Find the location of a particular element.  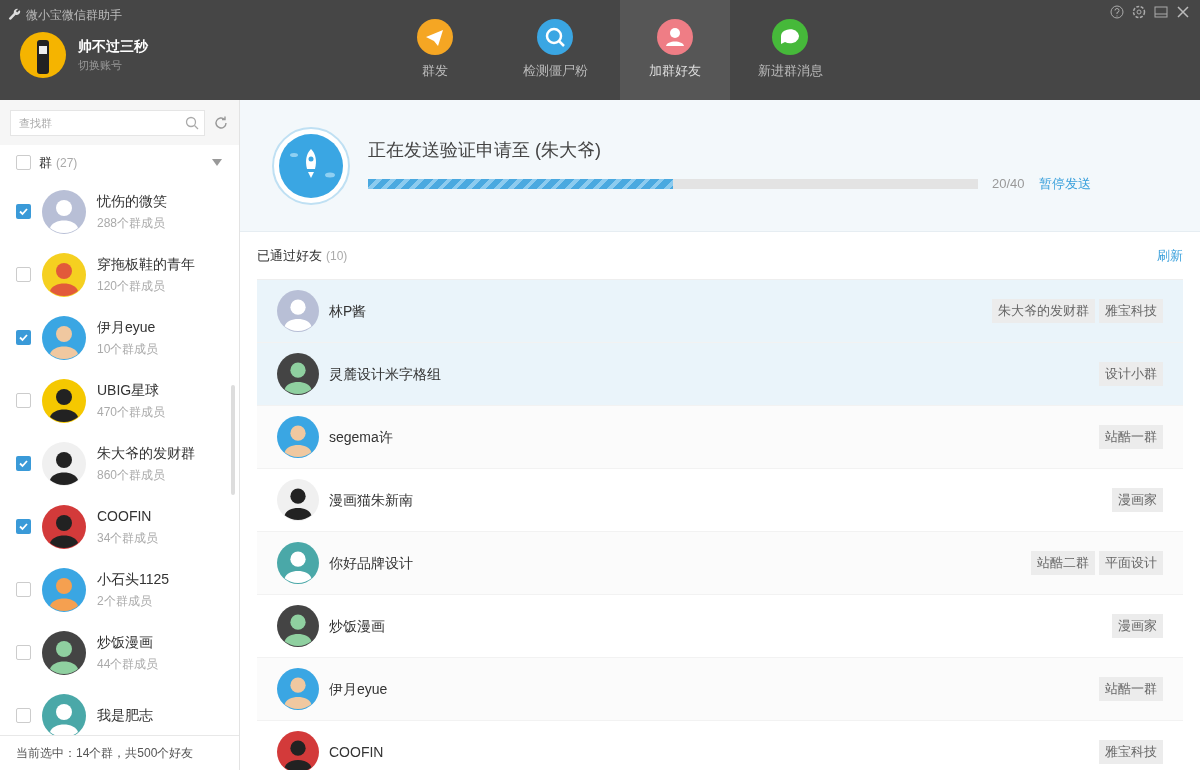

group-name: 穿拖板鞋的青年 is located at coordinates (146, 264).